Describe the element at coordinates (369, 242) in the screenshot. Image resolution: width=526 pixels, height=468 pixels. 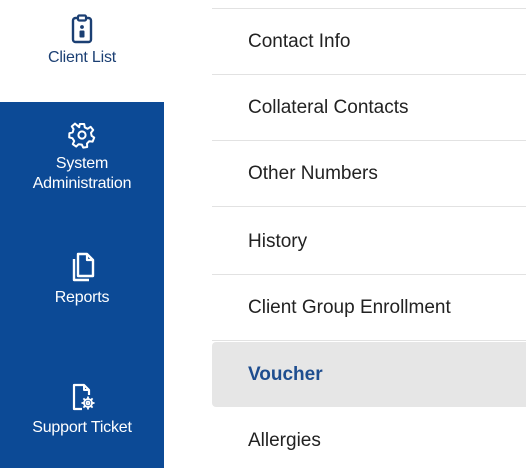
I see `menu-item-history: History` at that location.